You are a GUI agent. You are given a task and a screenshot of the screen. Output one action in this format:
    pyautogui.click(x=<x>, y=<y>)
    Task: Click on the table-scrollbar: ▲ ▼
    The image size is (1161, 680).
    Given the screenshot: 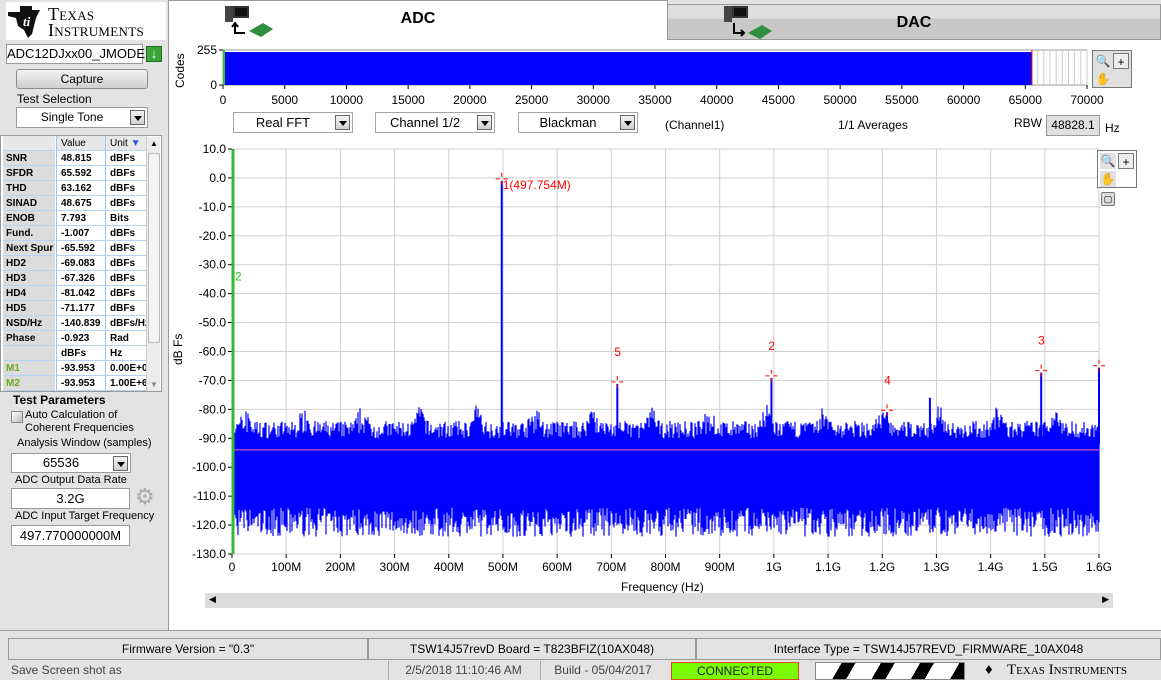 What is the action you would take?
    pyautogui.click(x=153, y=264)
    